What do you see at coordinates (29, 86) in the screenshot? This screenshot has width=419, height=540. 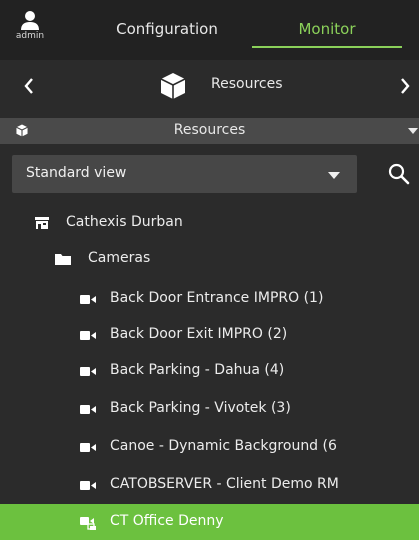 I see `chevron-left-icon` at bounding box center [29, 86].